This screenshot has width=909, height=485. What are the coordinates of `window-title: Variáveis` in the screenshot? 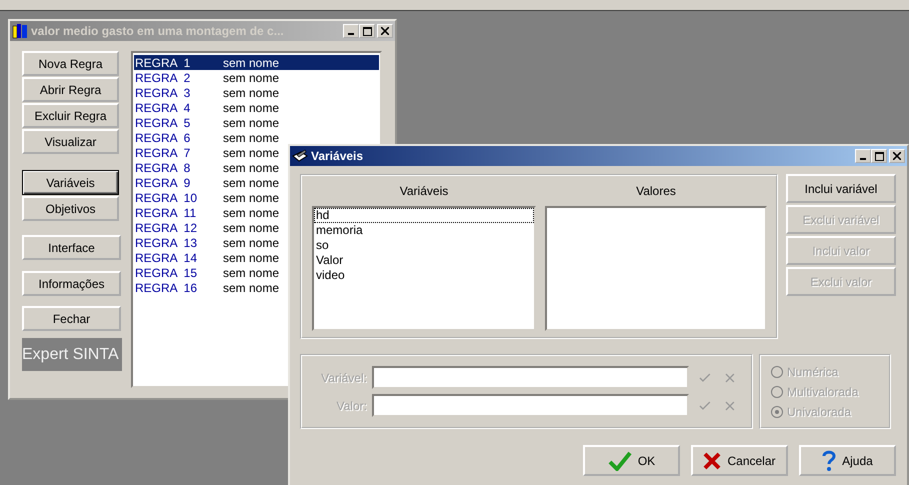 It's located at (337, 156).